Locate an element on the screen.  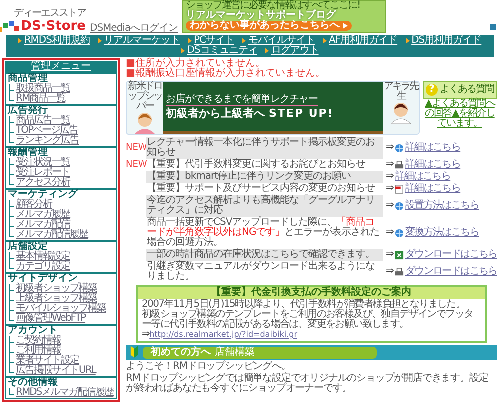
details-link: 変換方法はこちら is located at coordinates (442, 233).